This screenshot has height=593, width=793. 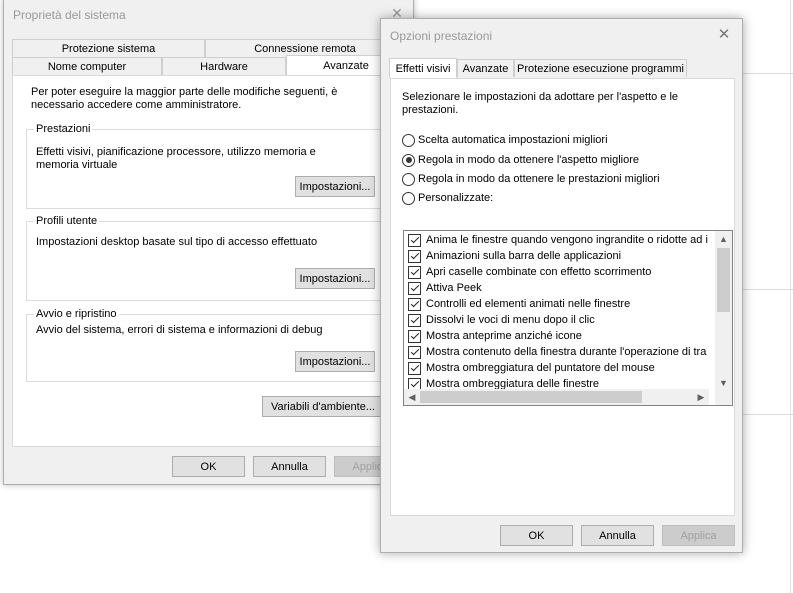 I want to click on apply-button: Applica, so click(x=698, y=535).